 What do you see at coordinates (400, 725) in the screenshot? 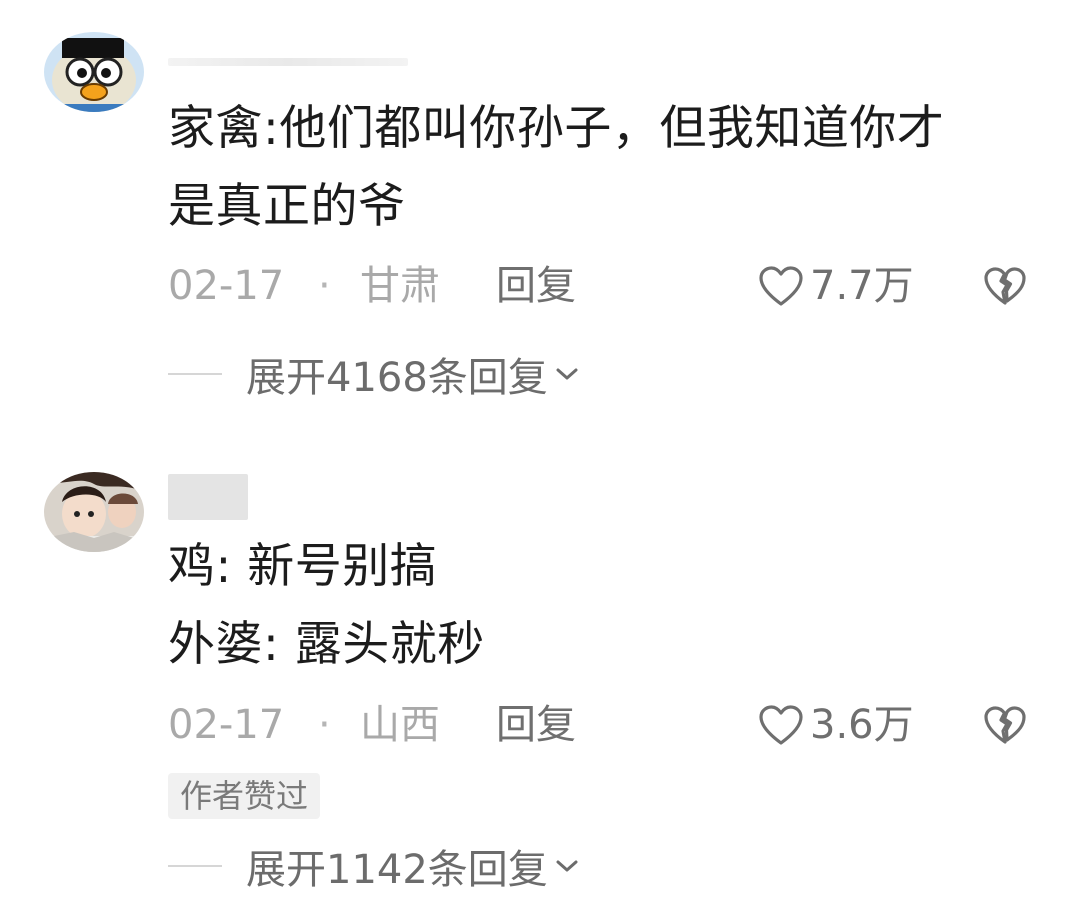
I see `comment-region: 山西` at bounding box center [400, 725].